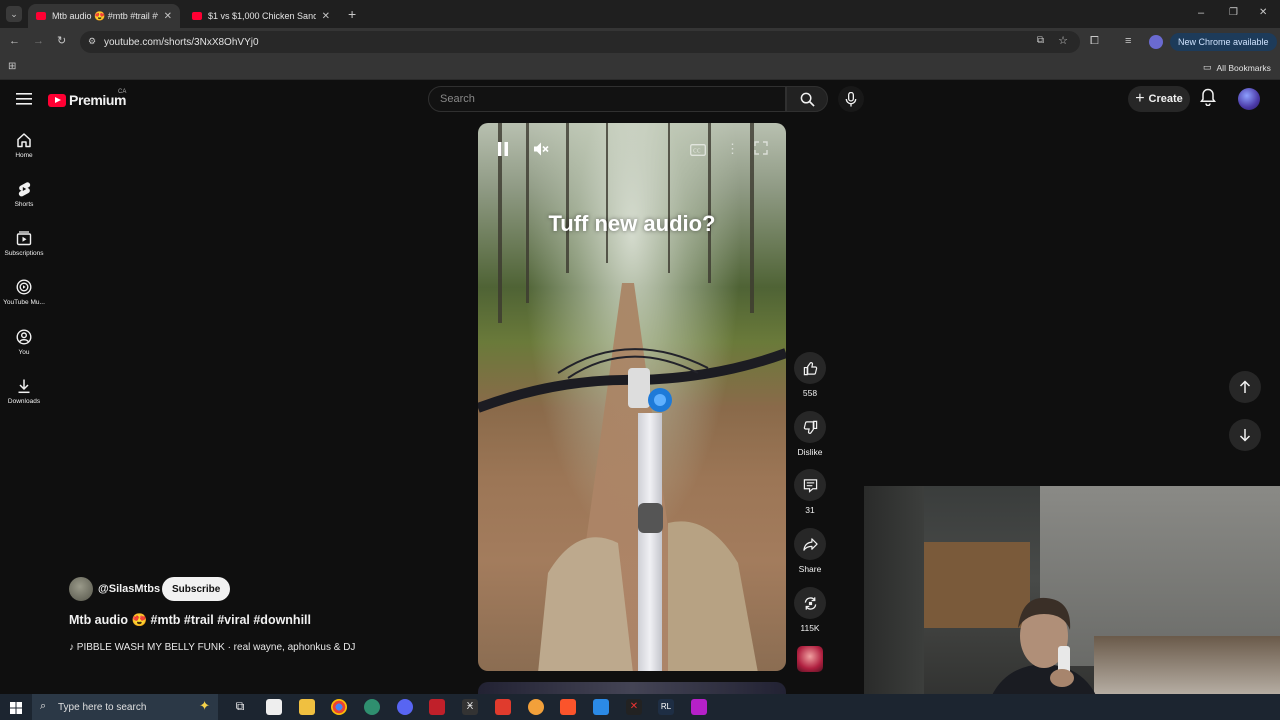  I want to click on youtube-favicon-icon, so click(197, 16).